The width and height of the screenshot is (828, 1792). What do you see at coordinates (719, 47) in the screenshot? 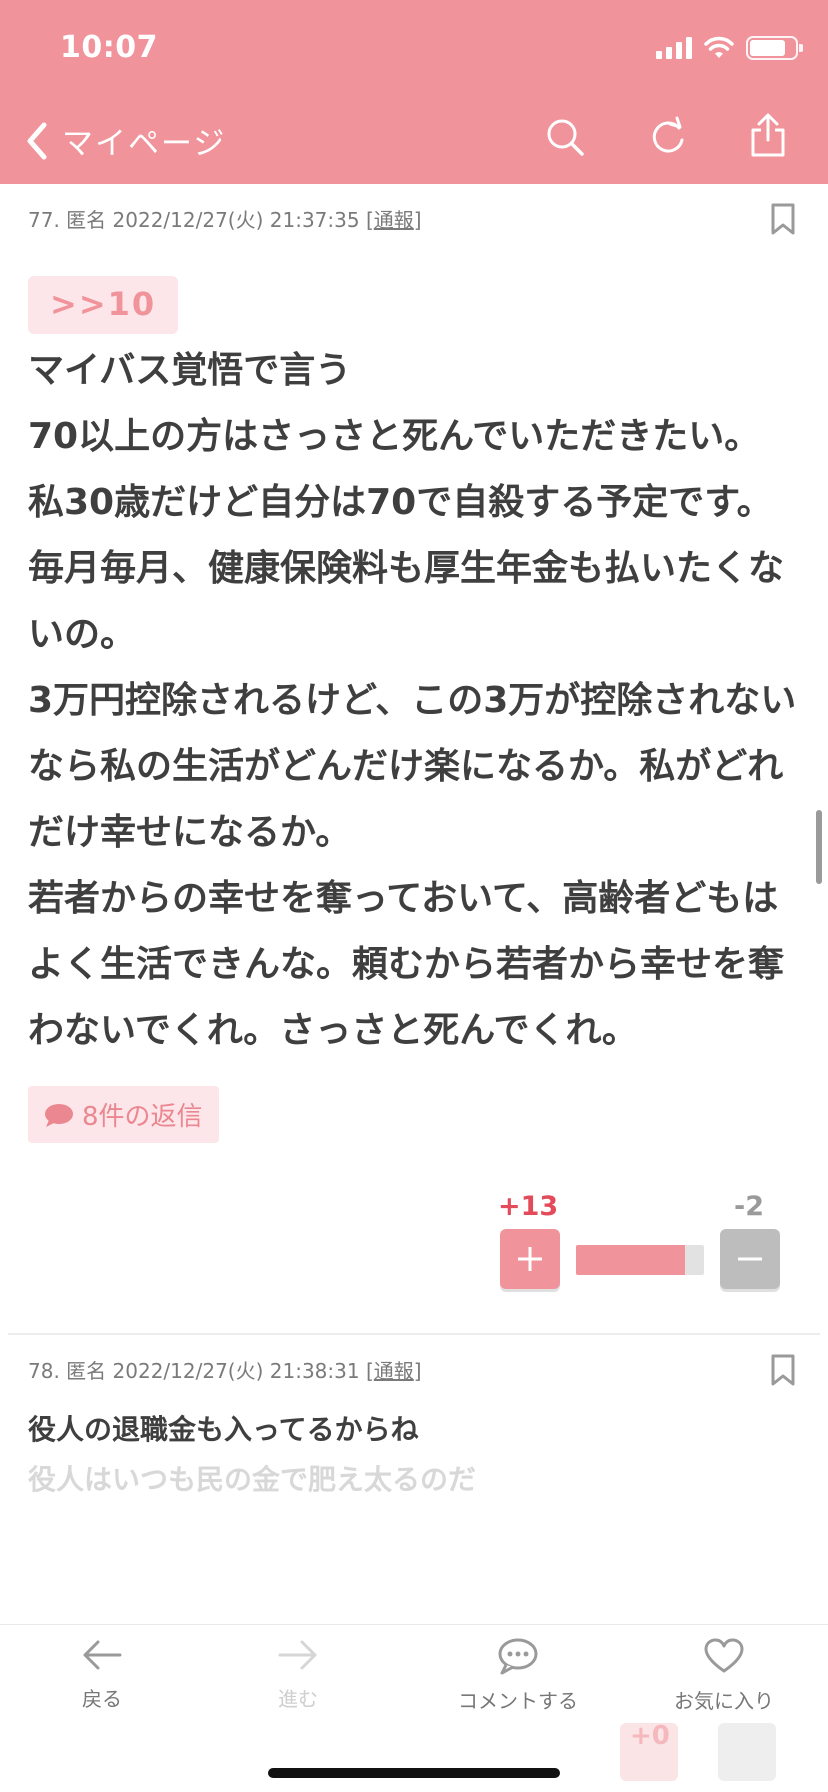
I see `wifi-icon` at bounding box center [719, 47].